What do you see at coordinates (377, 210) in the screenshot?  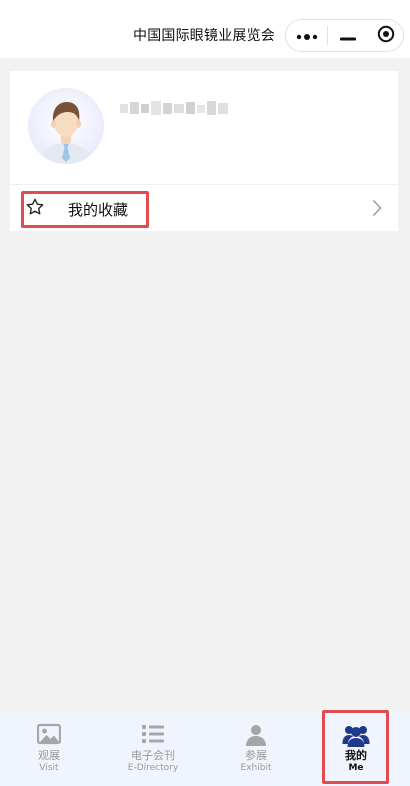 I see `chevron-right-icon` at bounding box center [377, 210].